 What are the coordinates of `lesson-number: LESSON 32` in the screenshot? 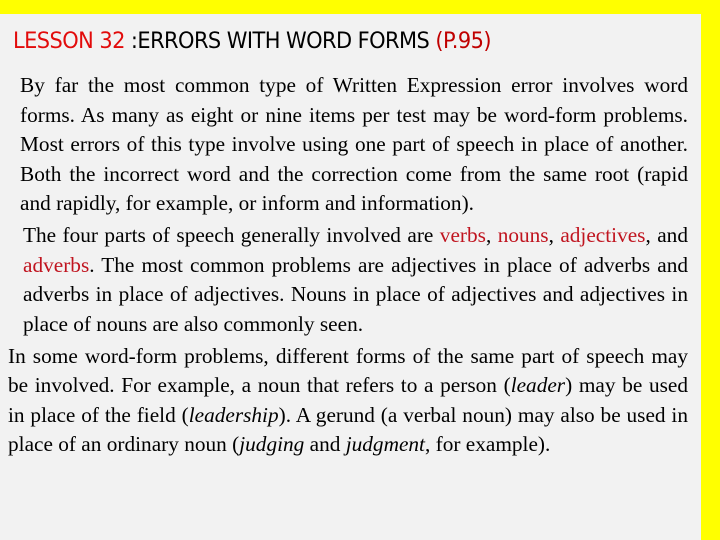 It's located at (69, 41).